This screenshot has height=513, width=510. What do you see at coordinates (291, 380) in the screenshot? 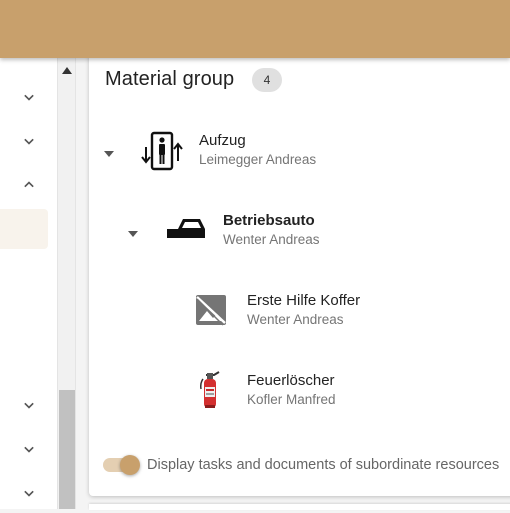
I see `tree-node-title-feuerloescher: Feuerlöscher` at bounding box center [291, 380].